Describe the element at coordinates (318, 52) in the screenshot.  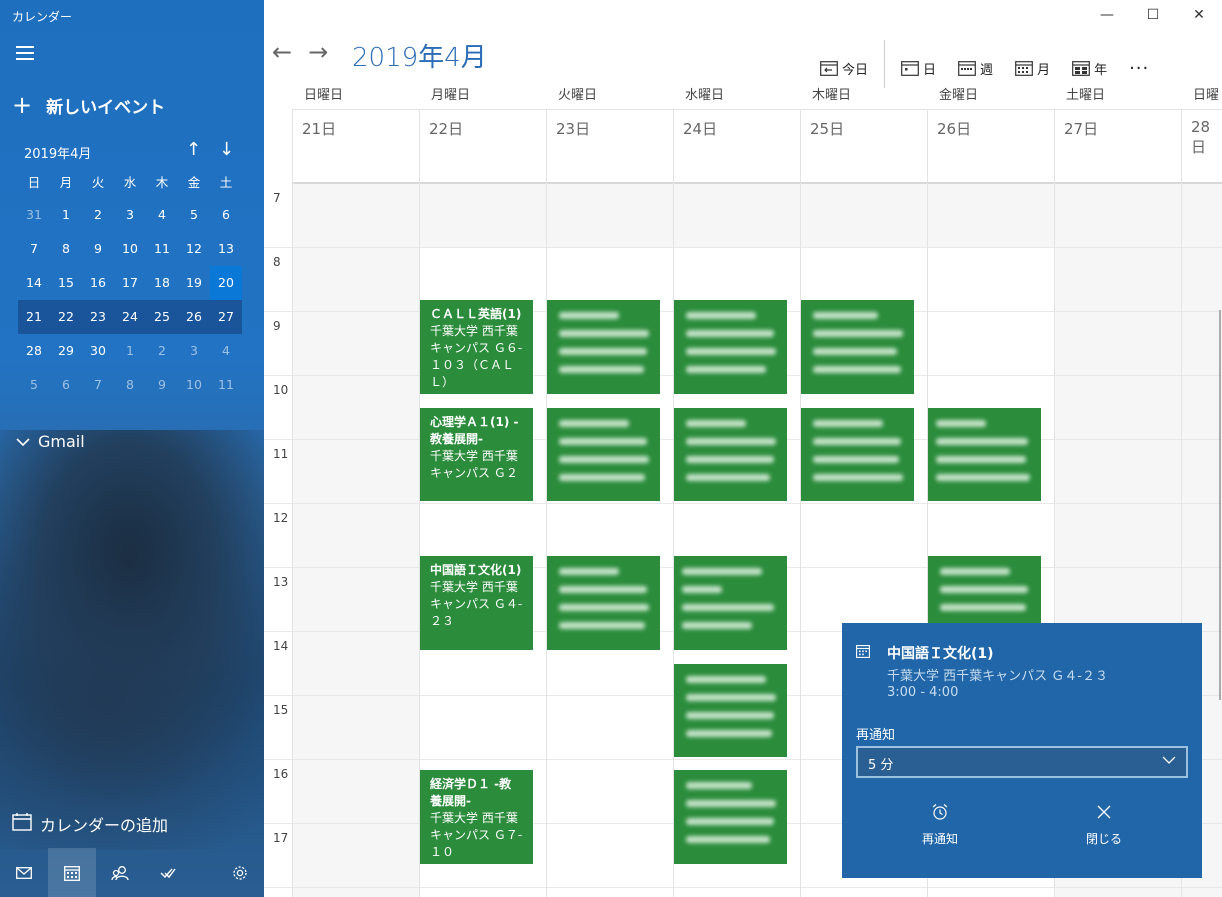
I see `arrow-right-icon: →` at that location.